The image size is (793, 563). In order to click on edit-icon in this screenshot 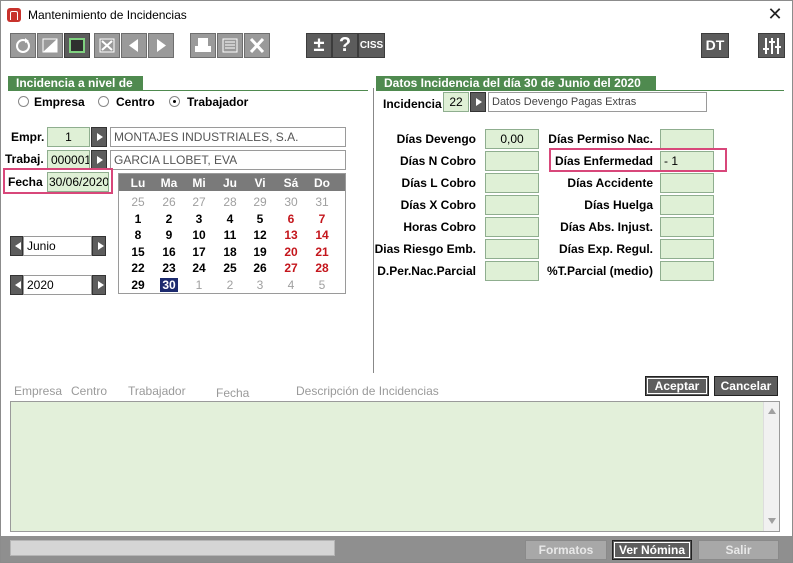, I will do `click(50, 45)`.